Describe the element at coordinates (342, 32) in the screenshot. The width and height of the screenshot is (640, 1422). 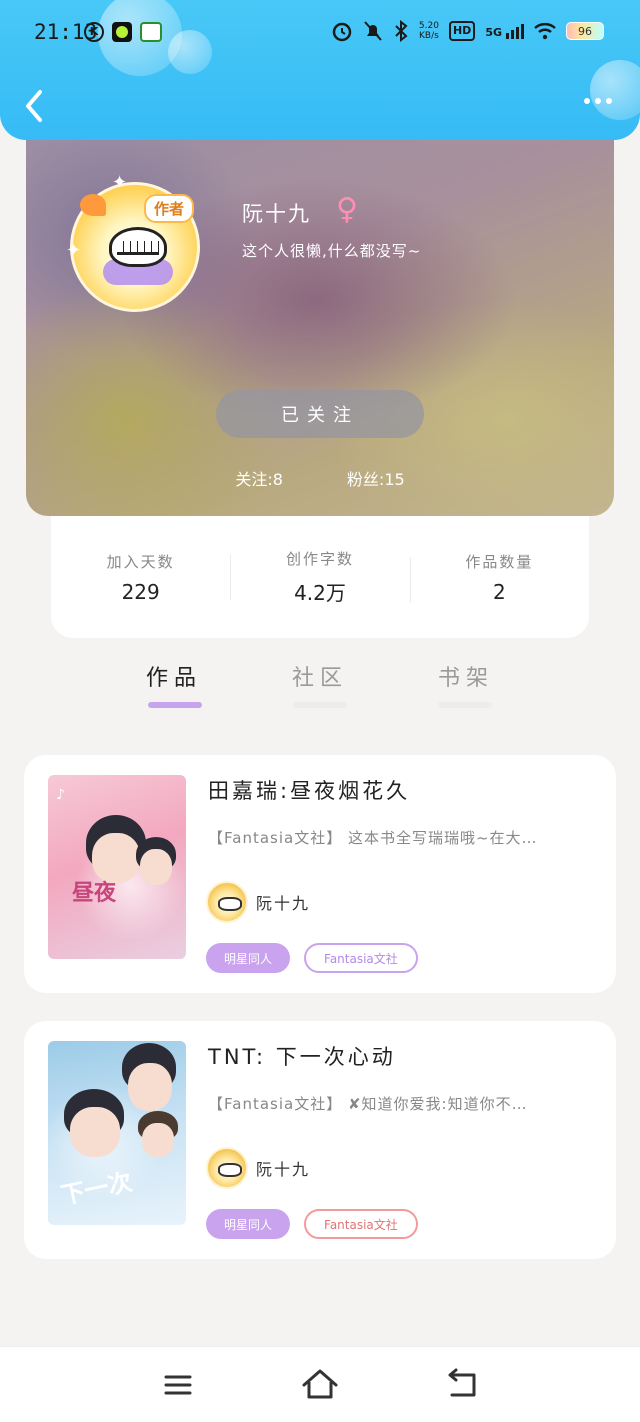
I see `alarm-icon` at that location.